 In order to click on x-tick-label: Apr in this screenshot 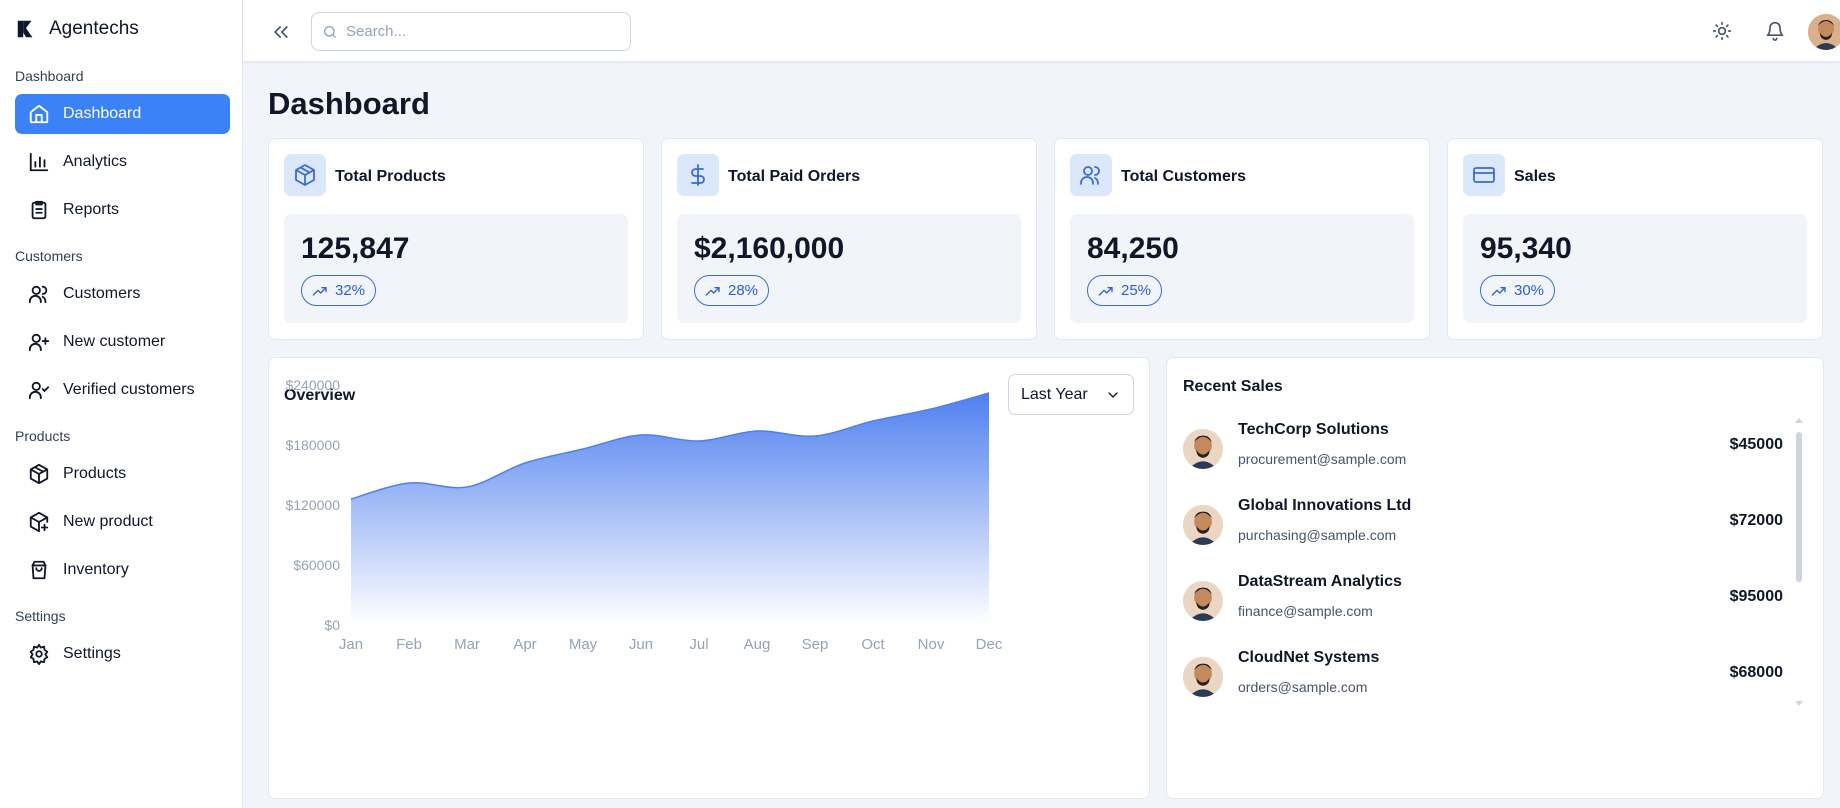, I will do `click(524, 644)`.